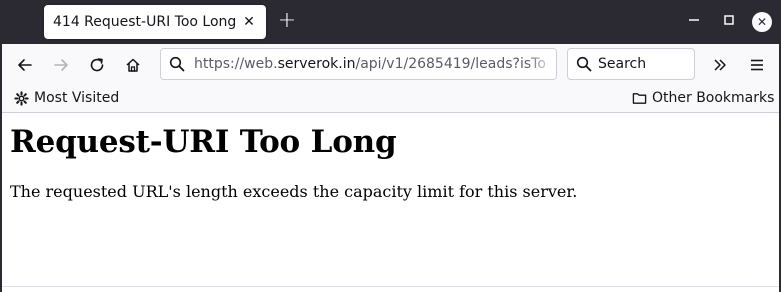 Image resolution: width=781 pixels, height=292 pixels. I want to click on page-bottom-edge, so click(390, 289).